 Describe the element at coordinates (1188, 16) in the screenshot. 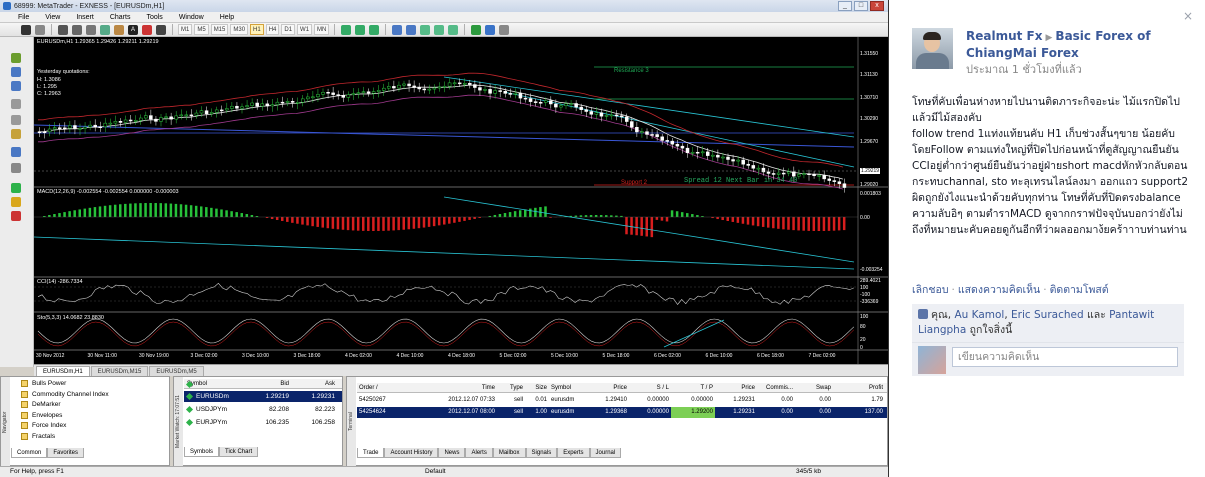

I see `close-icon: ×` at that location.